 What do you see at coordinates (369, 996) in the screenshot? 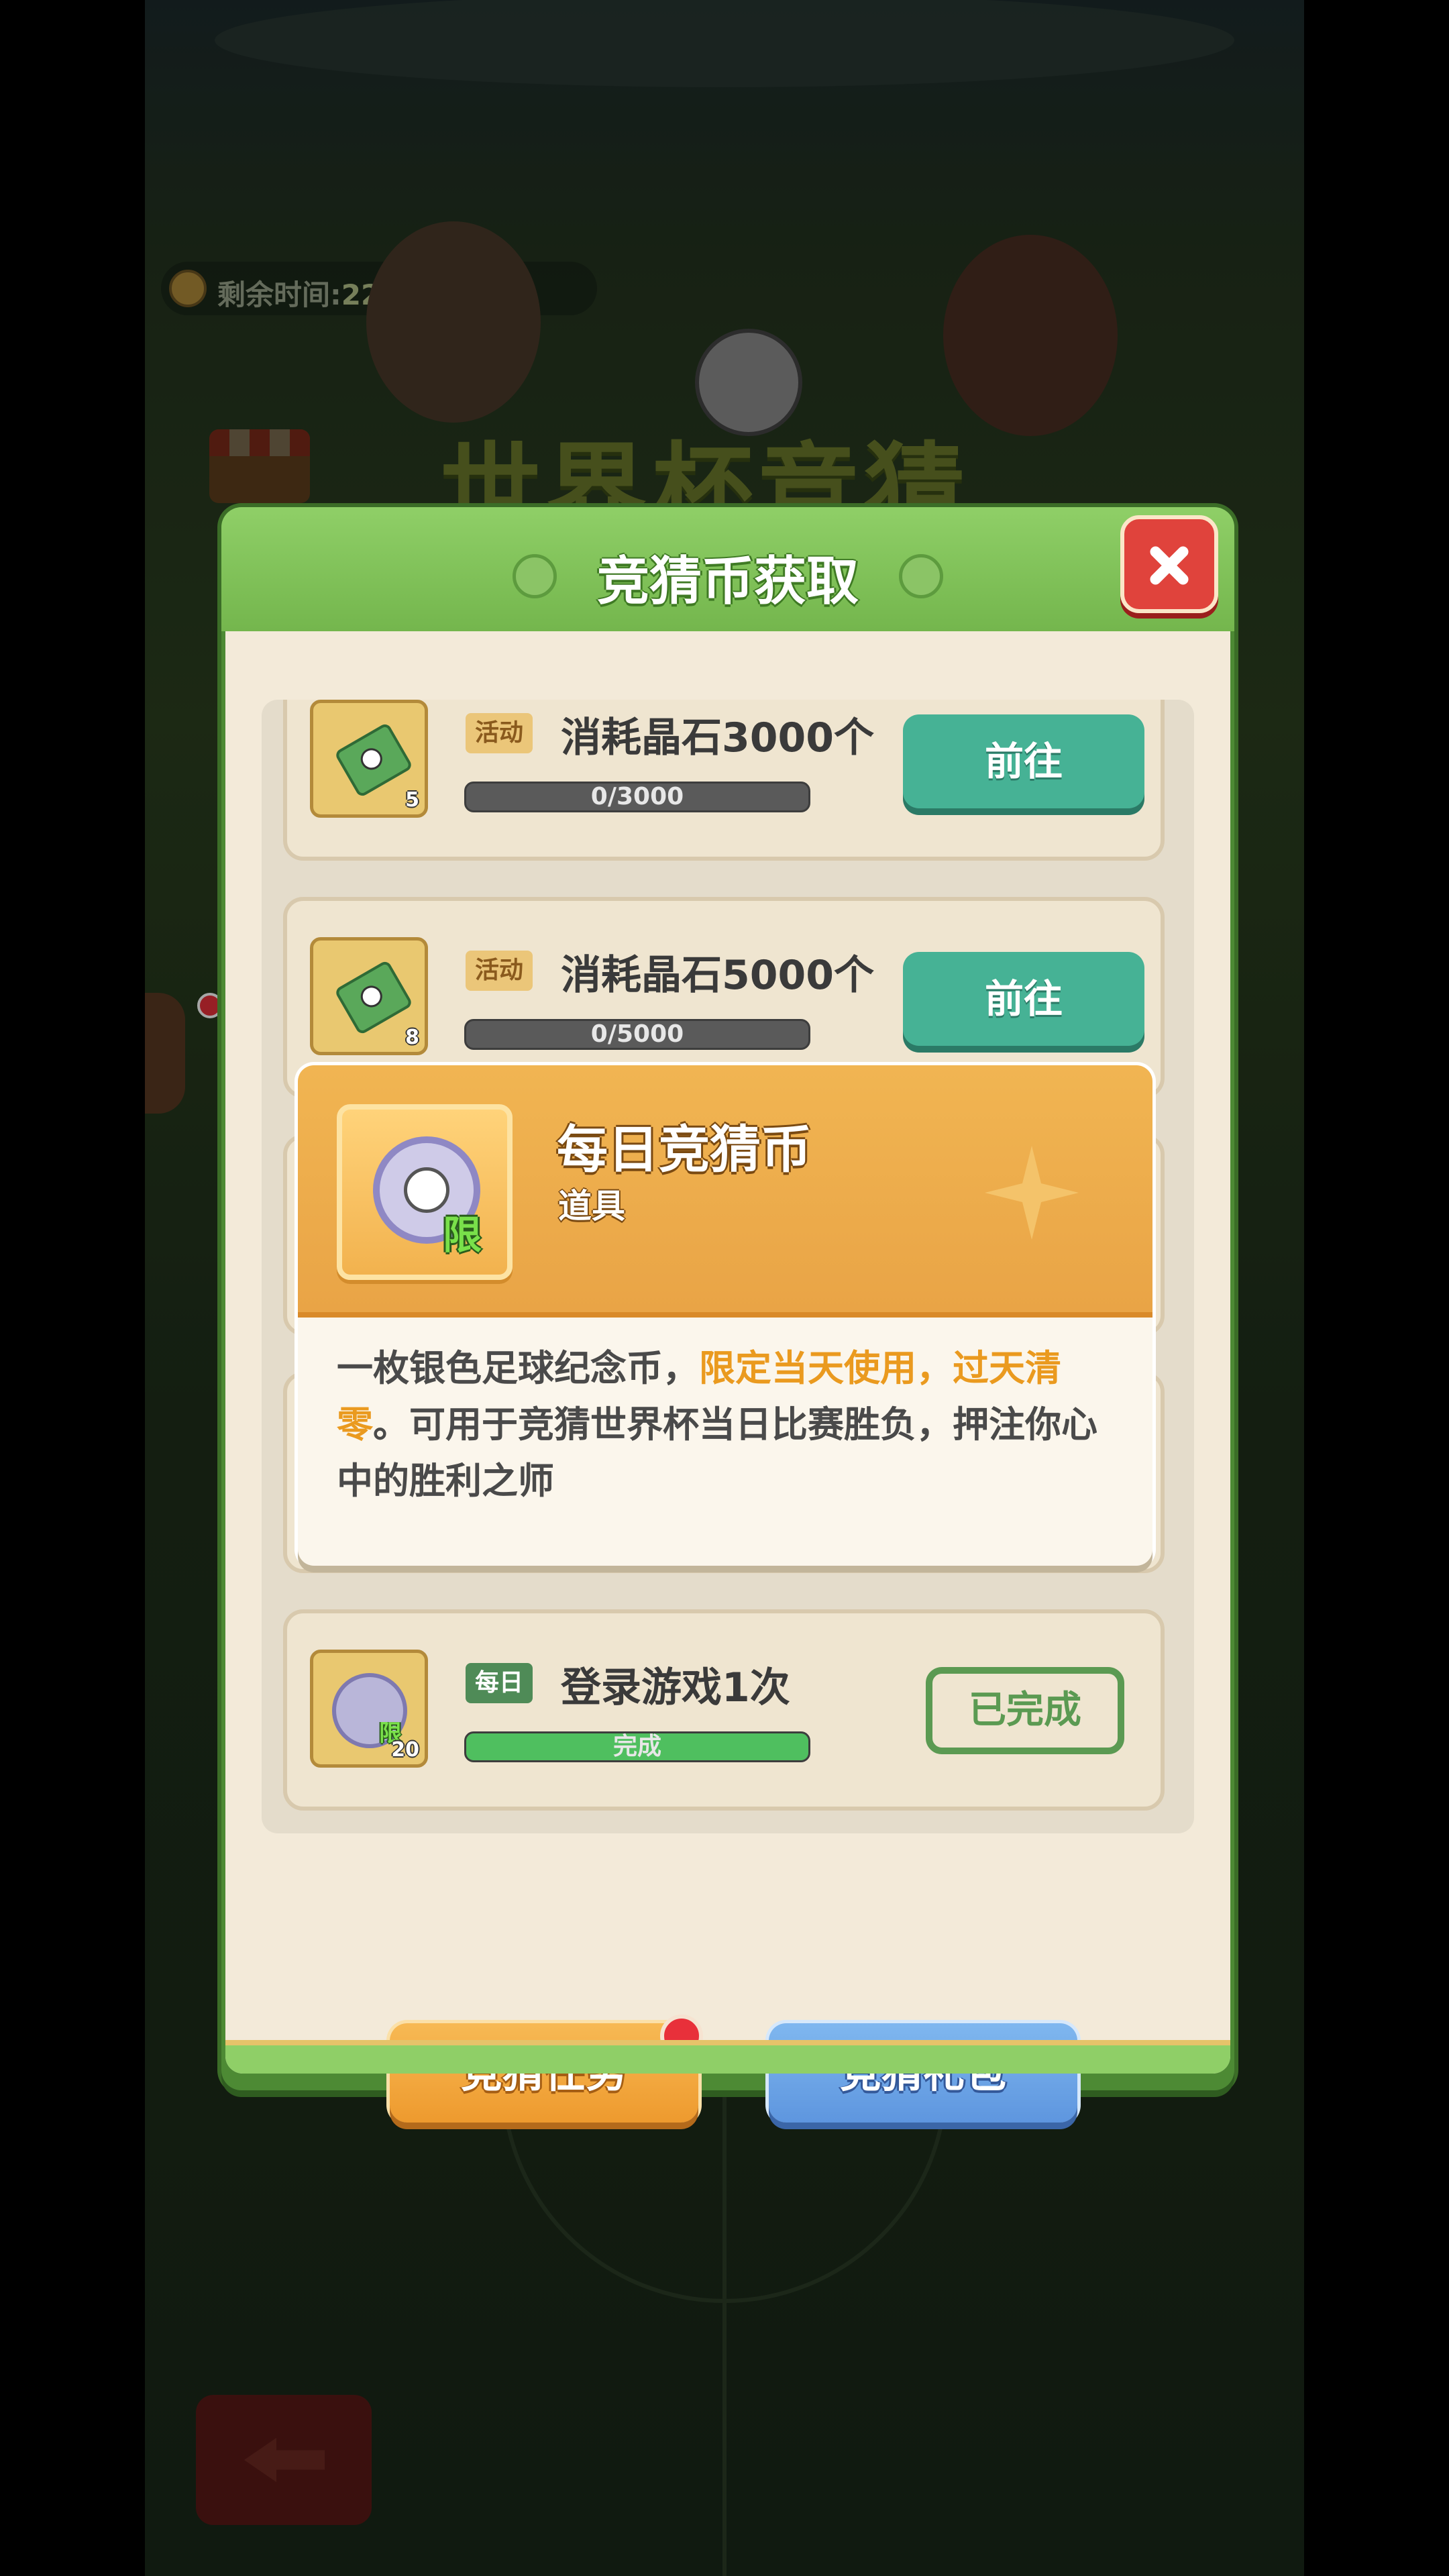
I see `ticket-icon: 8` at bounding box center [369, 996].